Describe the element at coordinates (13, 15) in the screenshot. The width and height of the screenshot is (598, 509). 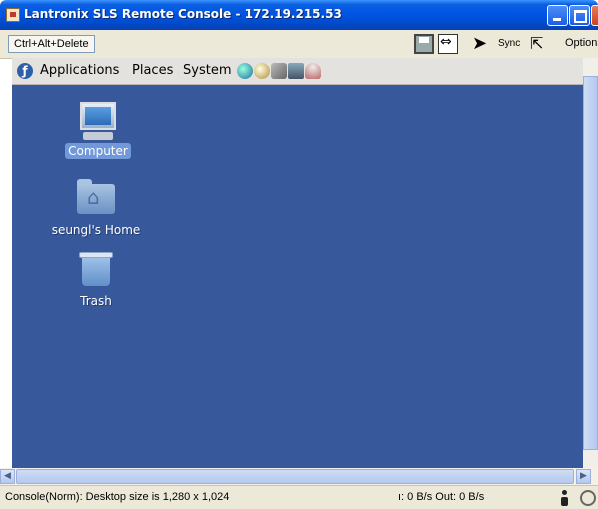
I see `java-app-icon` at that location.